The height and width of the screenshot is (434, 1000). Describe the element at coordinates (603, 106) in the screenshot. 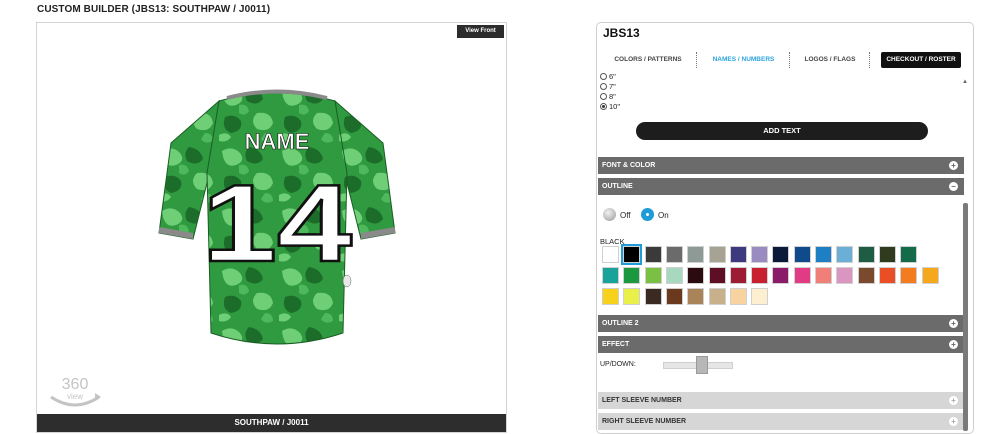

I see `radio-button-selected` at that location.